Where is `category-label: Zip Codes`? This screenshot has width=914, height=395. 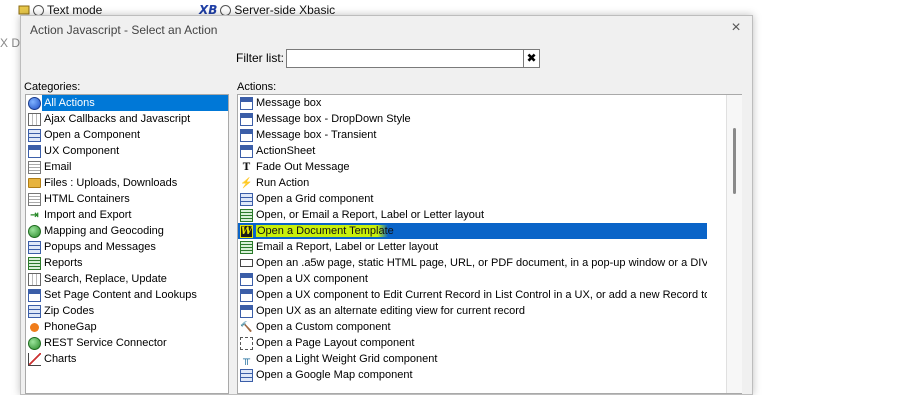 category-label: Zip Codes is located at coordinates (69, 311).